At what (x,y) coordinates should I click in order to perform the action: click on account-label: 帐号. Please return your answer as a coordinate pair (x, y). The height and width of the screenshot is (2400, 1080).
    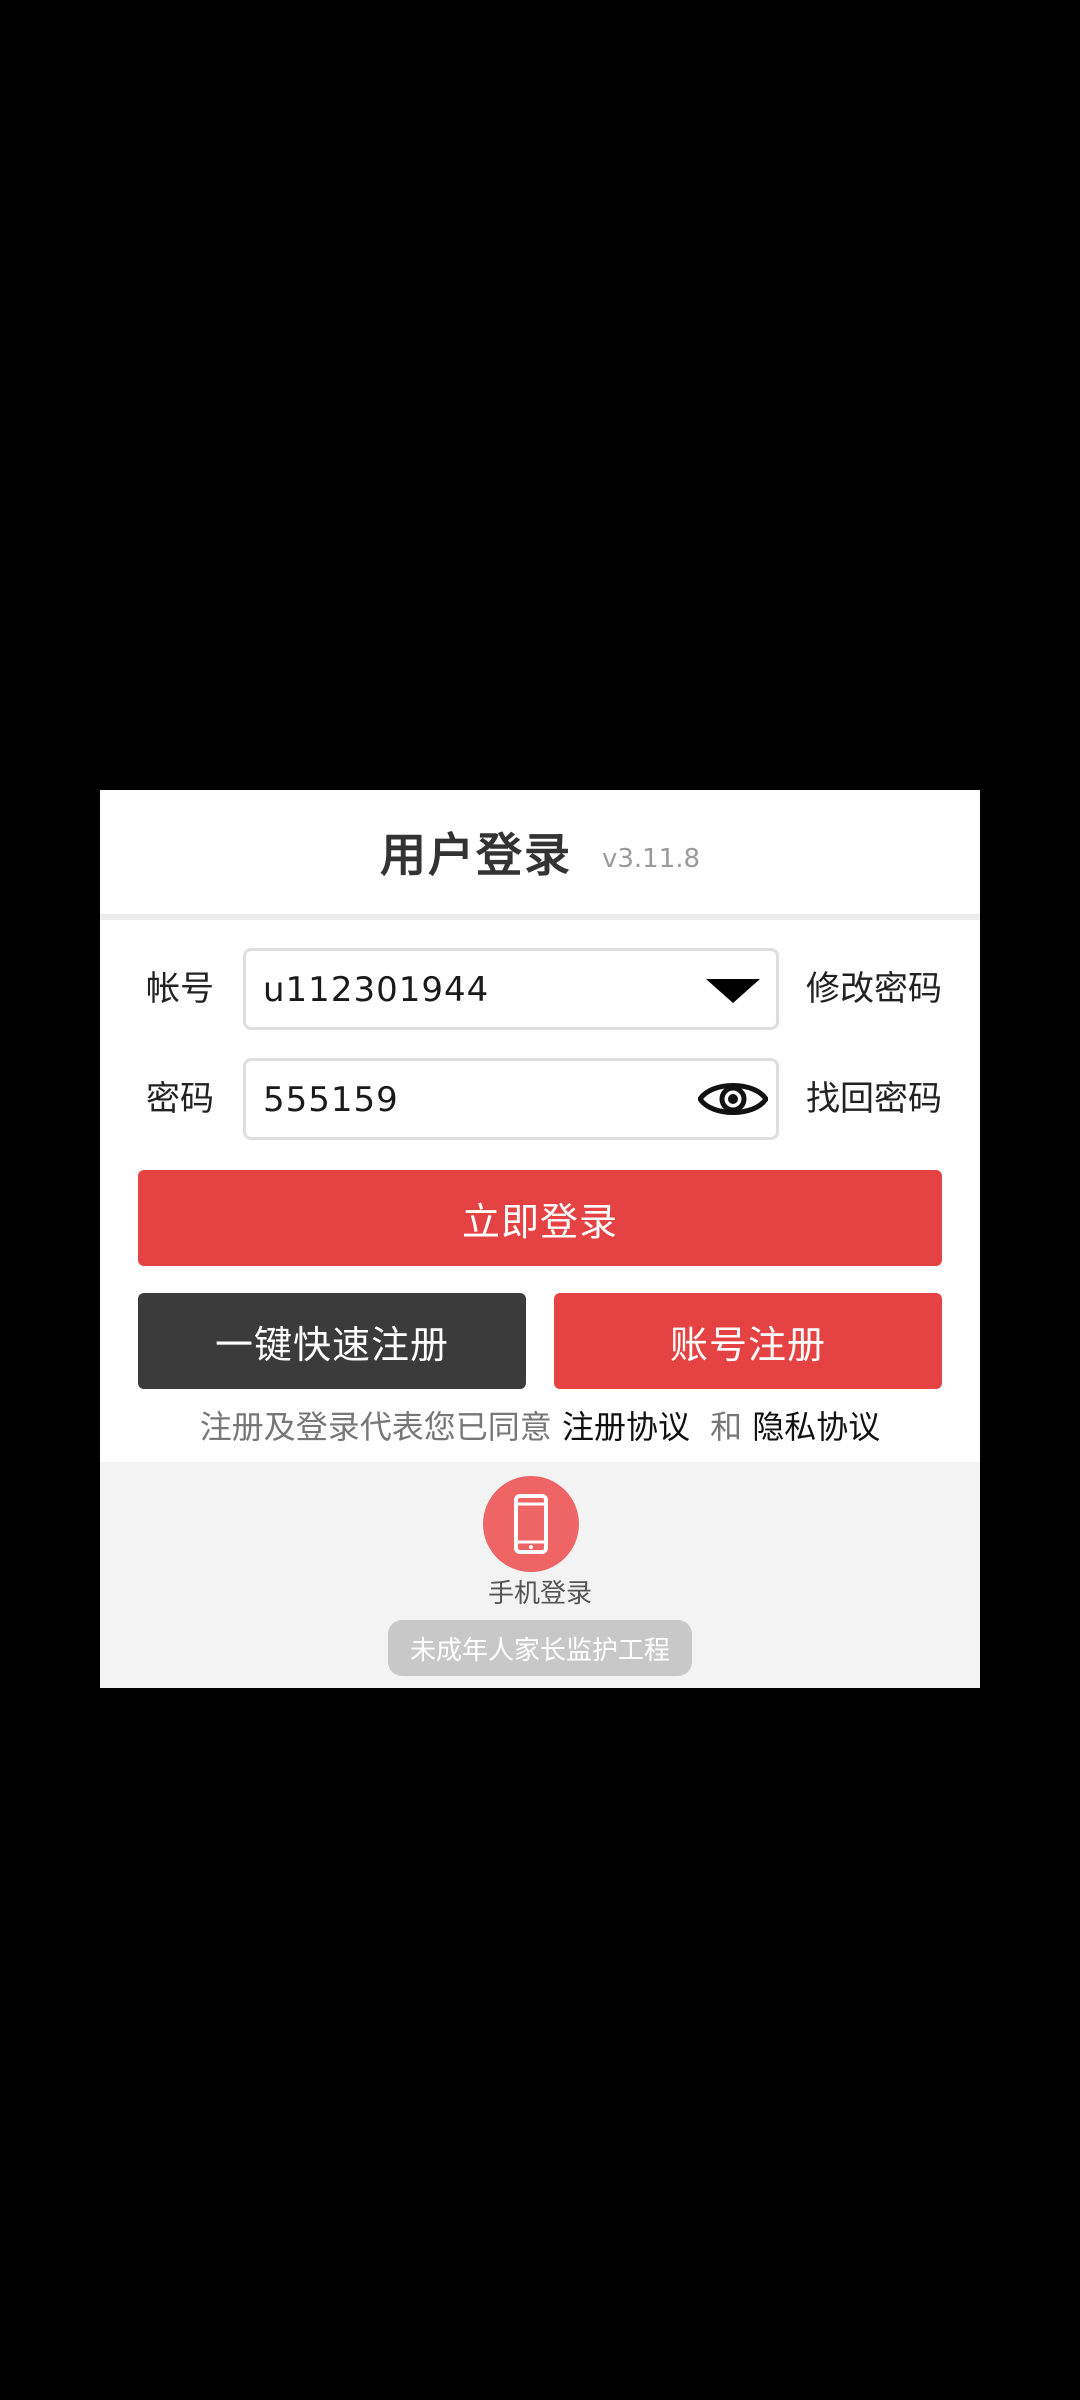
    Looking at the image, I should click on (180, 989).